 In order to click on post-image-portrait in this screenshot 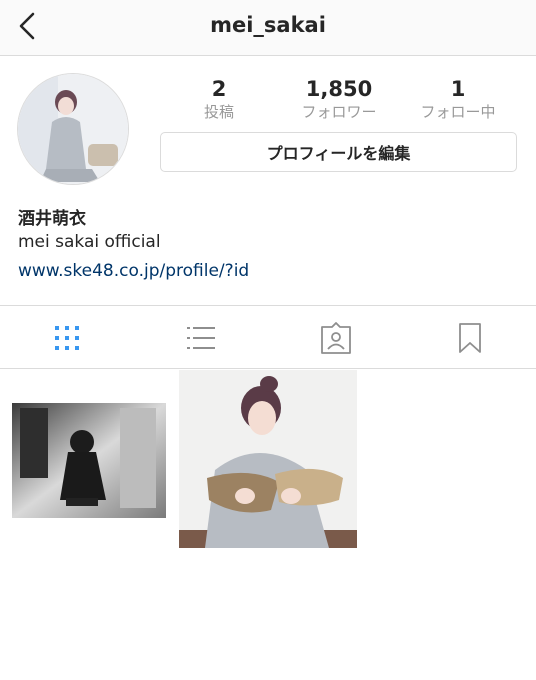, I will do `click(268, 459)`.